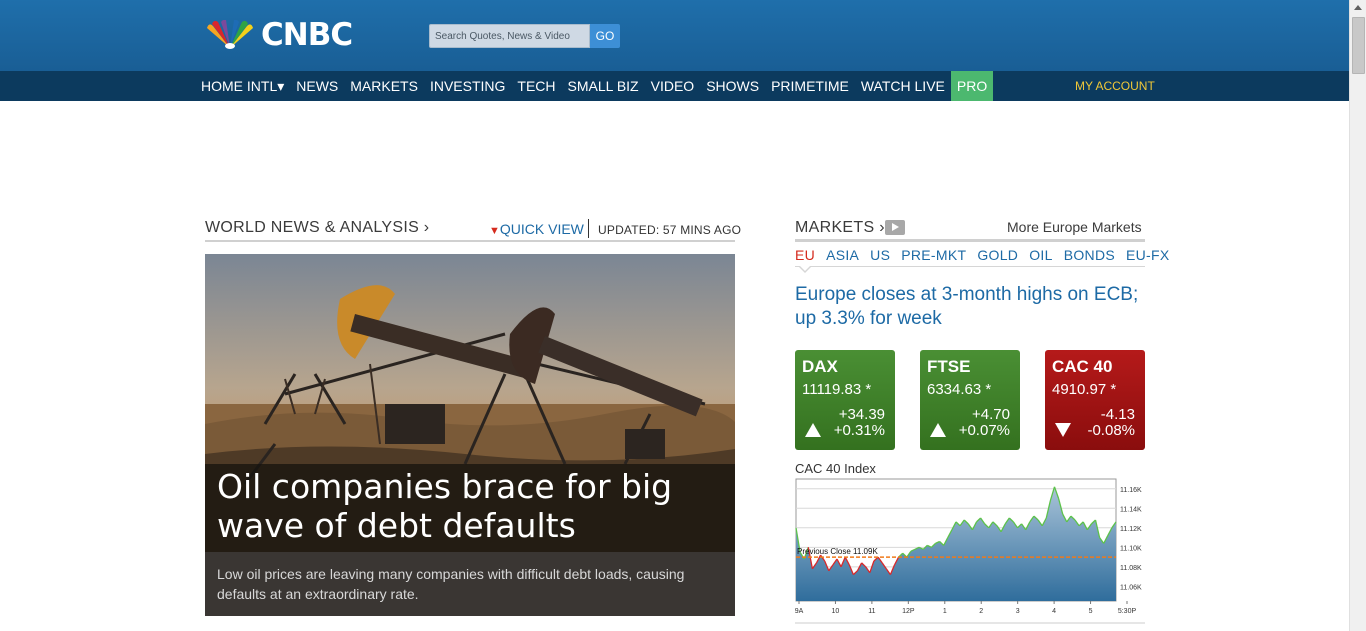  I want to click on ticker-card-cac-40: CAC 40 4910.97 * -4.13 -0.08%, so click(1095, 400).